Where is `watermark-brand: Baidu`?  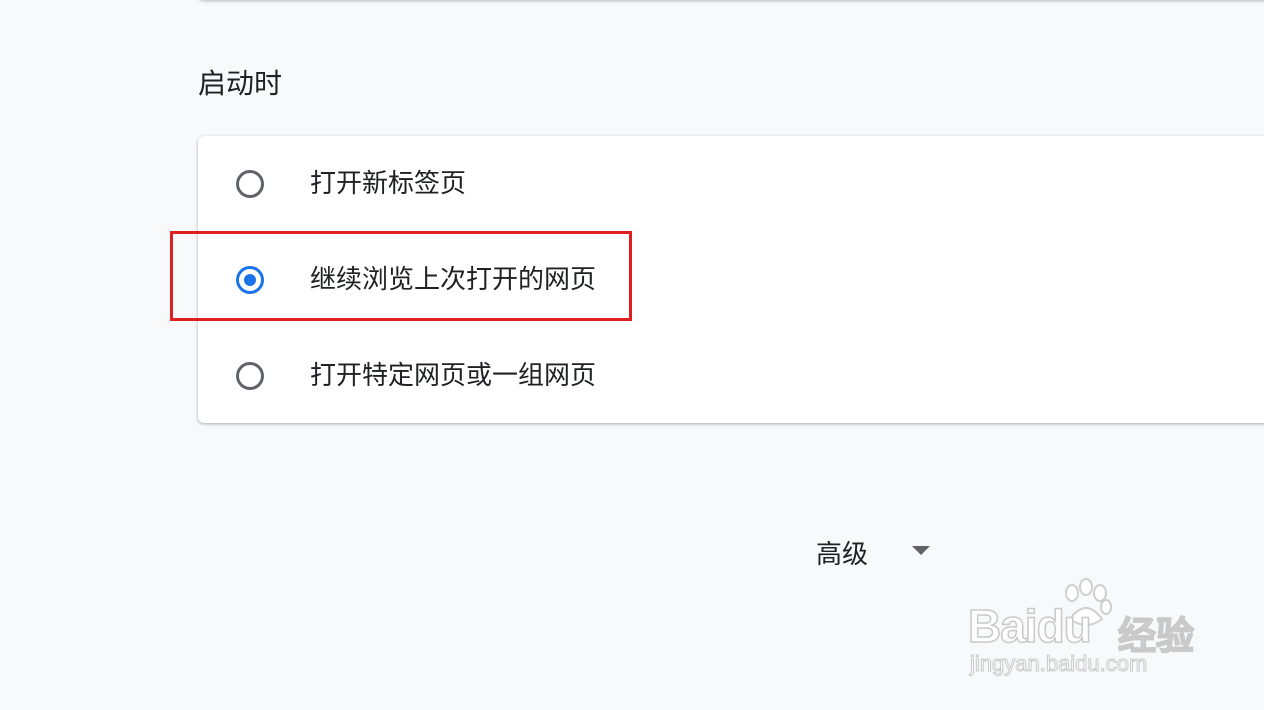
watermark-brand: Baidu is located at coordinates (1029, 626).